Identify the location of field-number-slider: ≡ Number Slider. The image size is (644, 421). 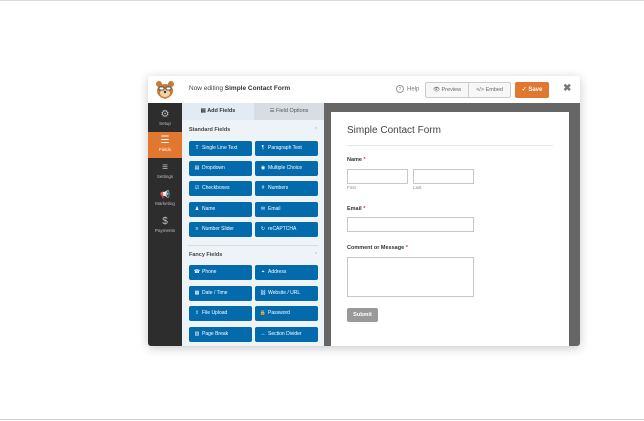
(220, 229).